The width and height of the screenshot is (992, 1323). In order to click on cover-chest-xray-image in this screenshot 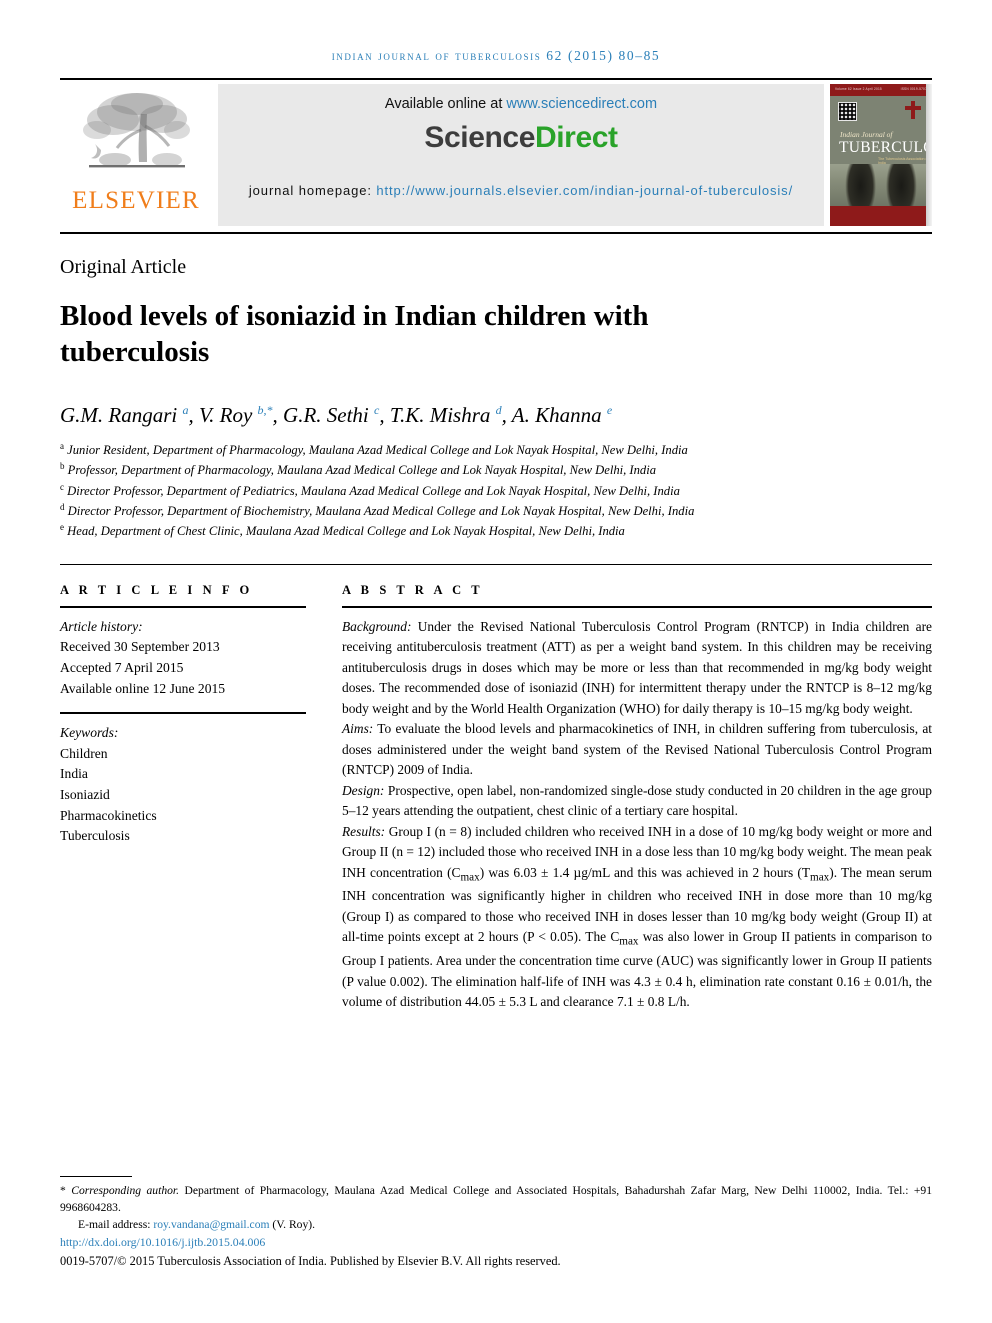, I will do `click(881, 185)`.